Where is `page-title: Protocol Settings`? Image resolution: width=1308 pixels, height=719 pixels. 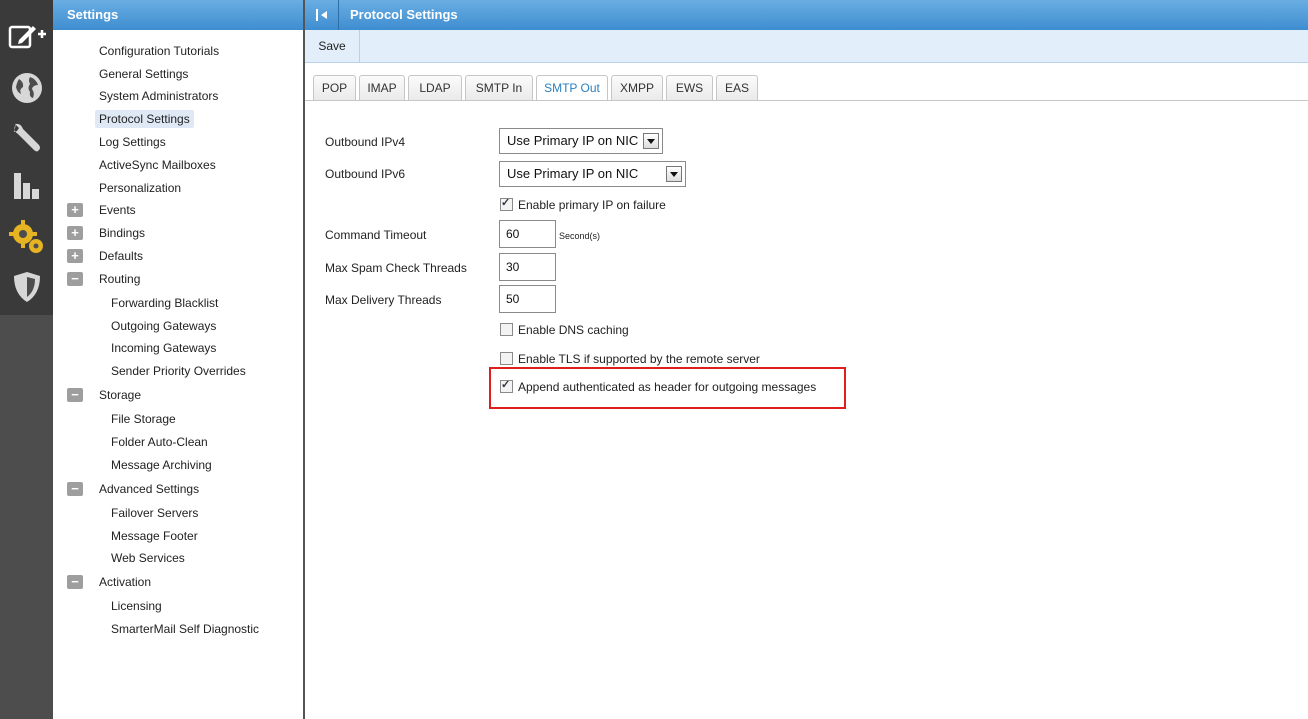 page-title: Protocol Settings is located at coordinates (404, 14).